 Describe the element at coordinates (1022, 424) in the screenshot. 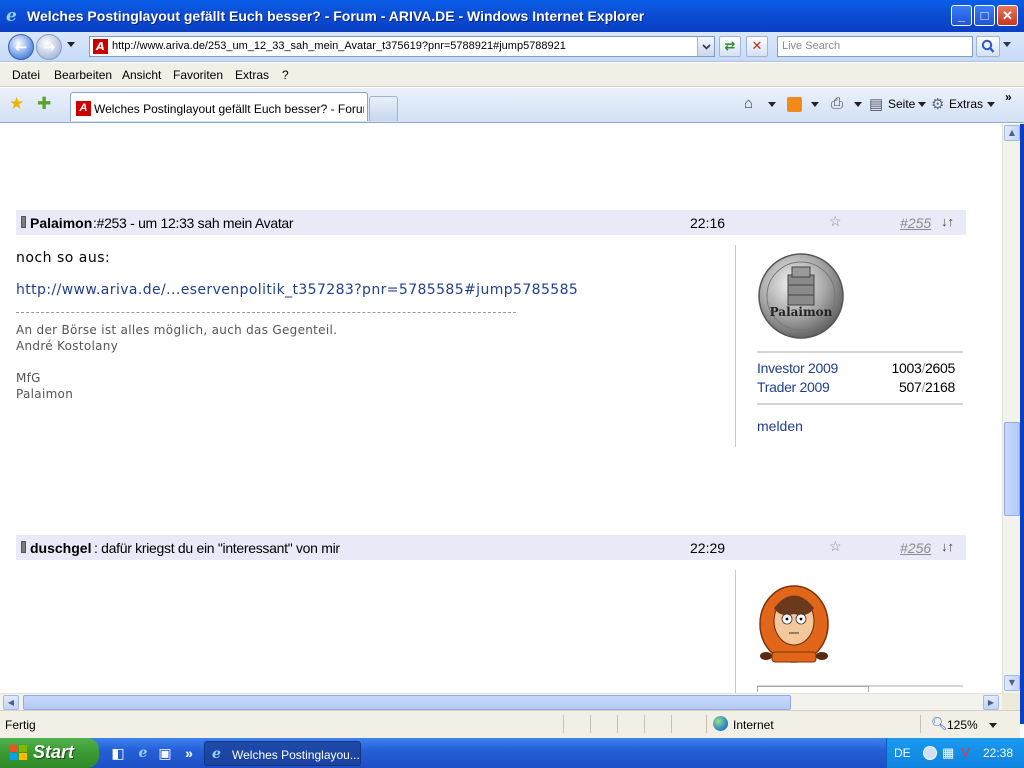

I see `window-border` at that location.